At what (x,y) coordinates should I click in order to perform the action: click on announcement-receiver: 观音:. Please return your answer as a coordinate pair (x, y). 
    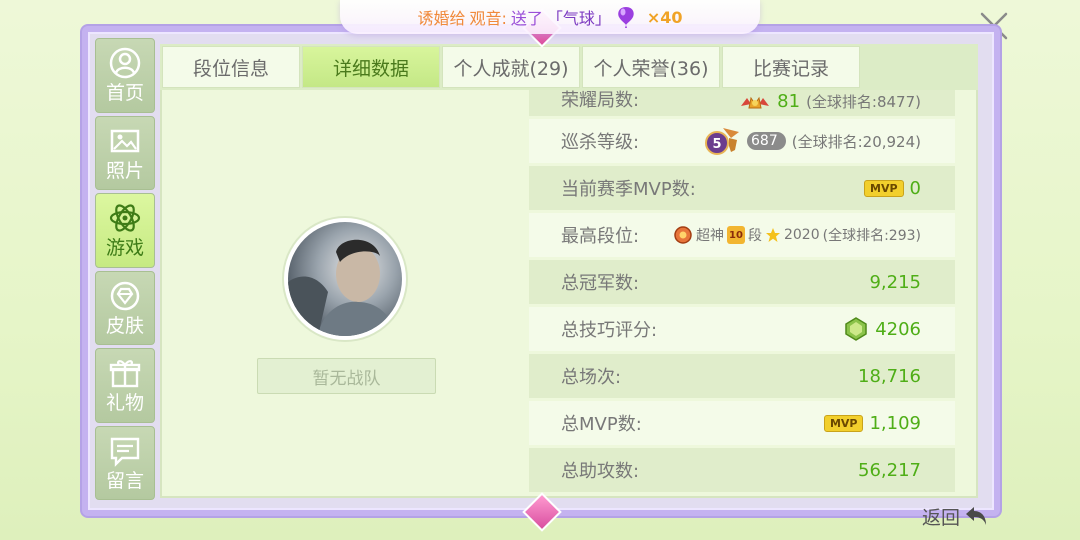
    Looking at the image, I should click on (488, 18).